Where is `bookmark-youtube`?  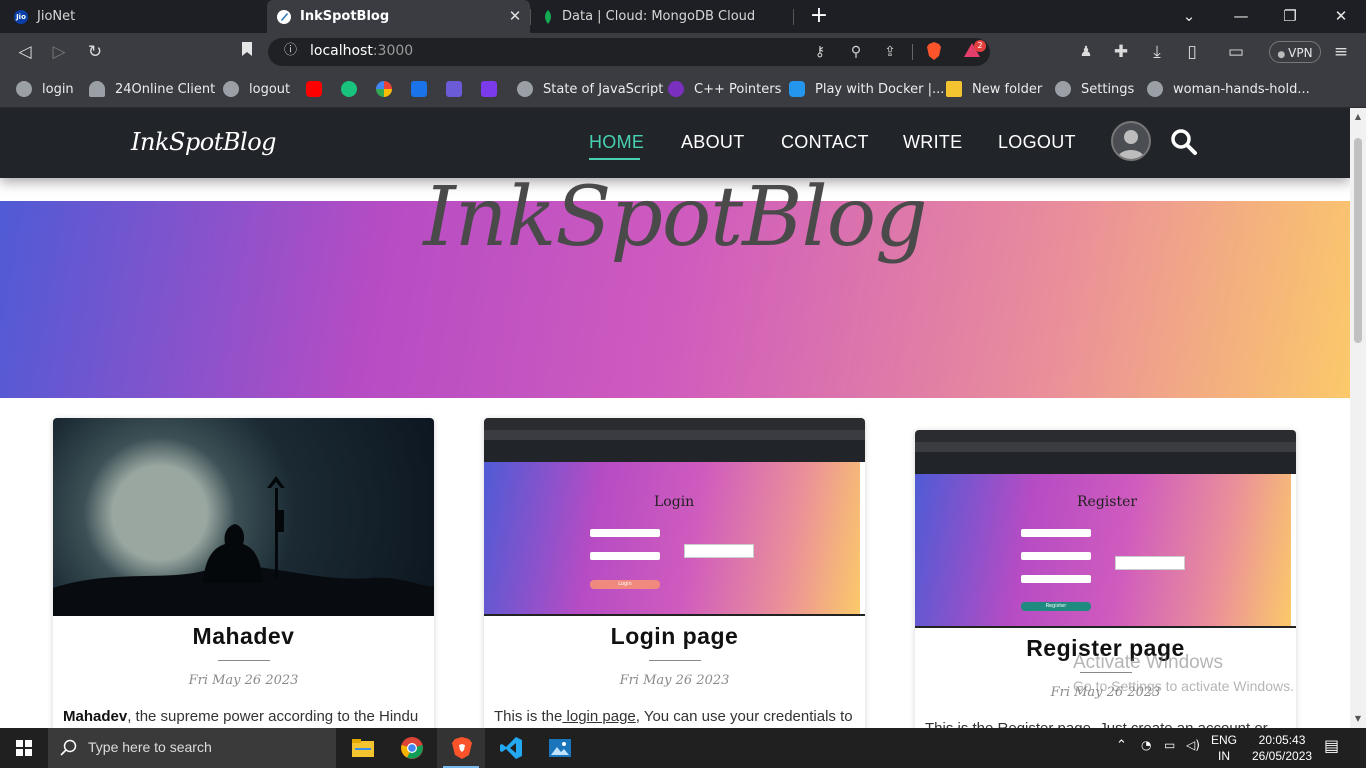 bookmark-youtube is located at coordinates (319, 89).